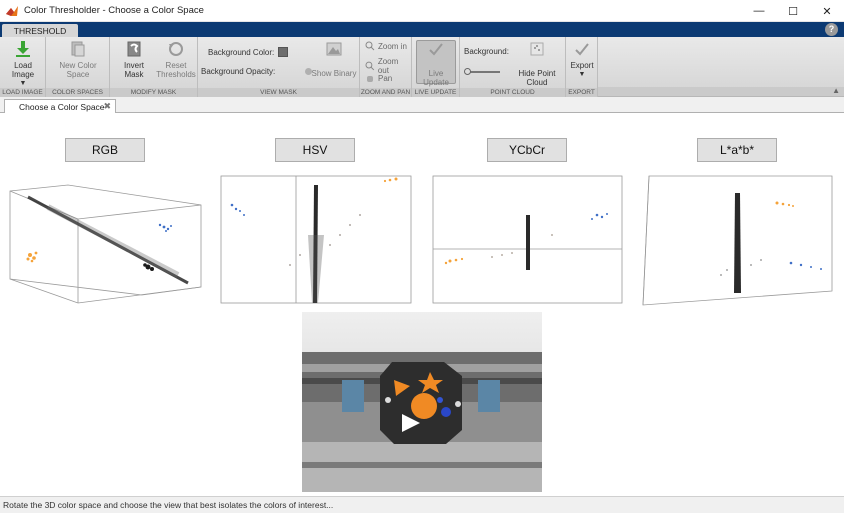 The height and width of the screenshot is (513, 844). Describe the element at coordinates (78, 70) in the screenshot. I see `new-color-space-label: New Color Space` at that location.